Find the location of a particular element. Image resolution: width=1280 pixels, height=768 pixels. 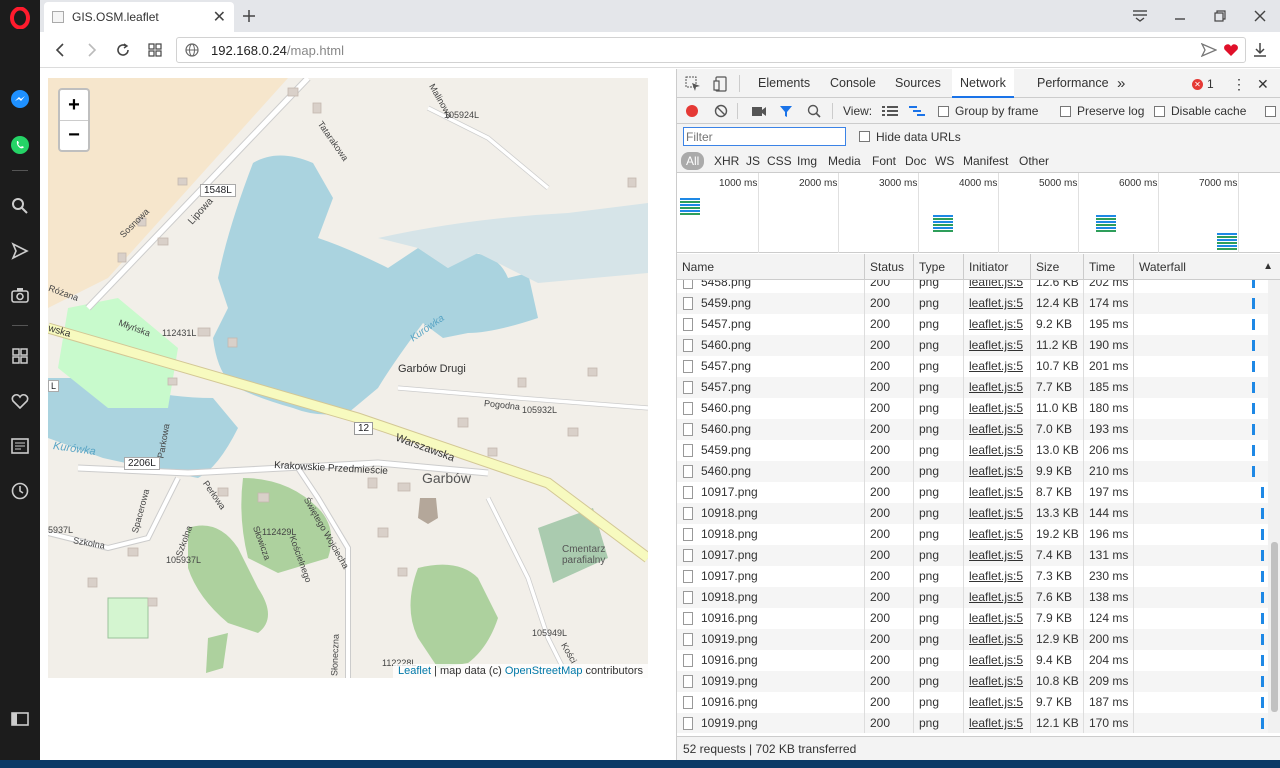

col-initiator: Initiator is located at coordinates (996, 267).